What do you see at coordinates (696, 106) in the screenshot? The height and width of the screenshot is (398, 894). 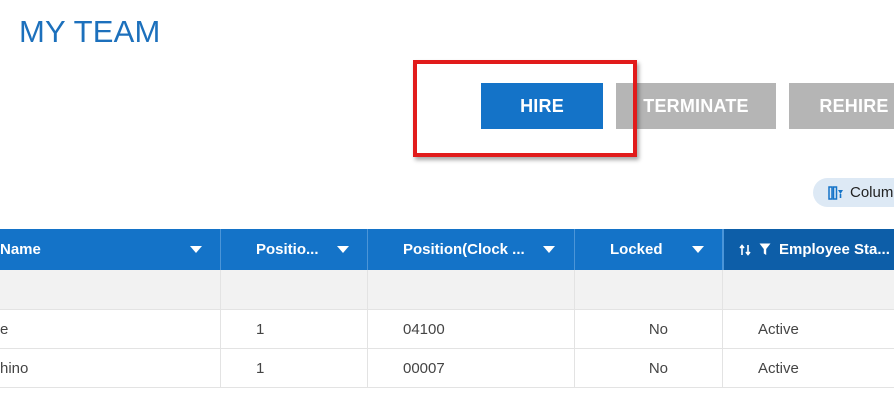 I see `terminate-button: TERMINATE` at bounding box center [696, 106].